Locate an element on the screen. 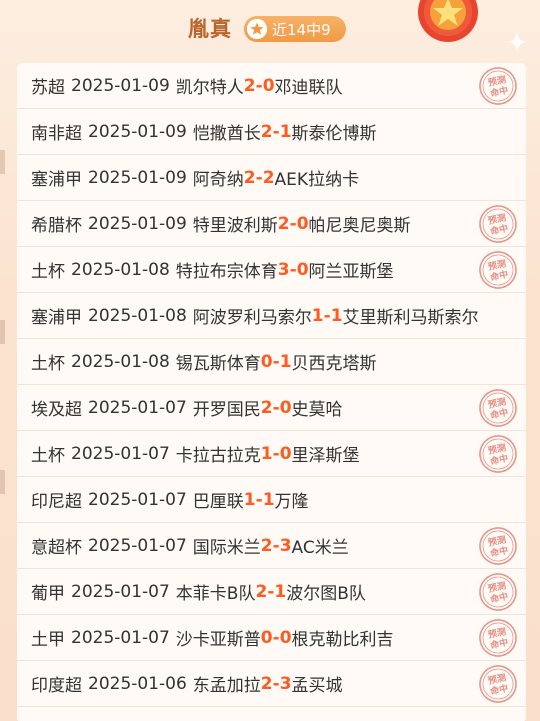 This screenshot has width=540, height=721. away-team: 万隆 is located at coordinates (291, 502).